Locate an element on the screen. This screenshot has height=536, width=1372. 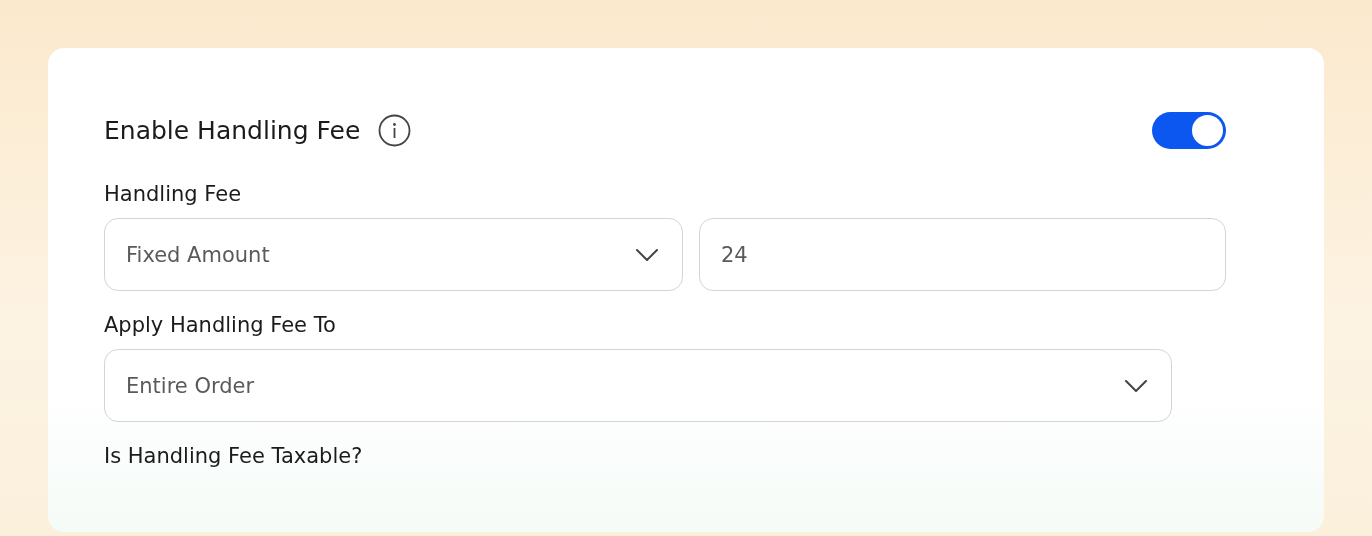
field-label: Is Handling Fee Taxable? is located at coordinates (234, 456).